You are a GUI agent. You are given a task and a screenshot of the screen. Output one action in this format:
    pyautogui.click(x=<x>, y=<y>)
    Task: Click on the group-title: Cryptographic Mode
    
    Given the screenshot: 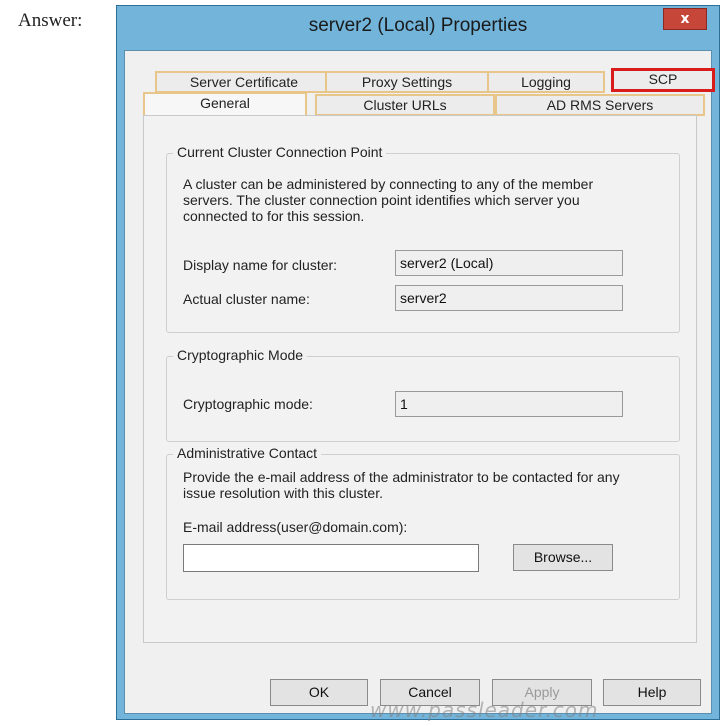 What is the action you would take?
    pyautogui.click(x=240, y=355)
    